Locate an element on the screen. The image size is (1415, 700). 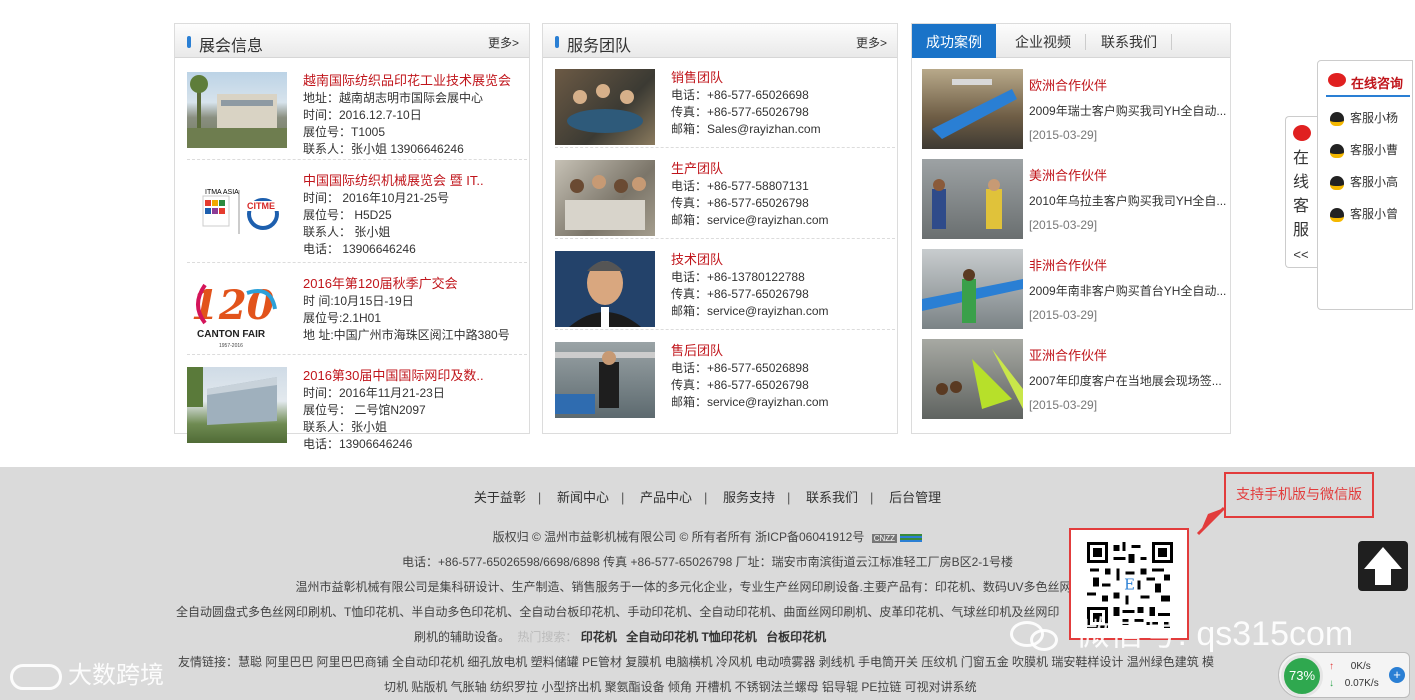
case-title: 非洲合作伙伴 is located at coordinates (1068, 264).